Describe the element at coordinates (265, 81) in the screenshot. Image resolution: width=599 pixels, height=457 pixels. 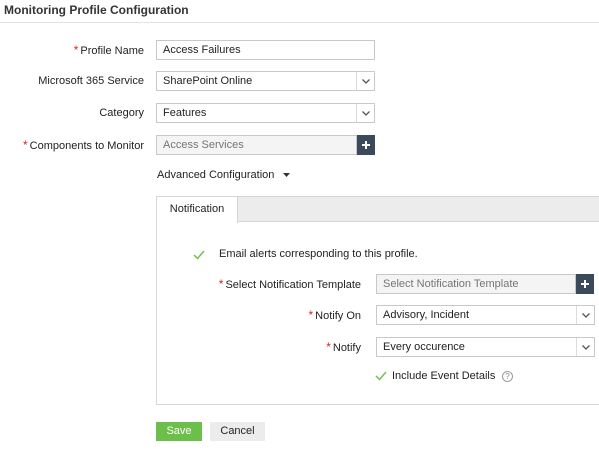
I see `service-select: SharePoint Online` at that location.